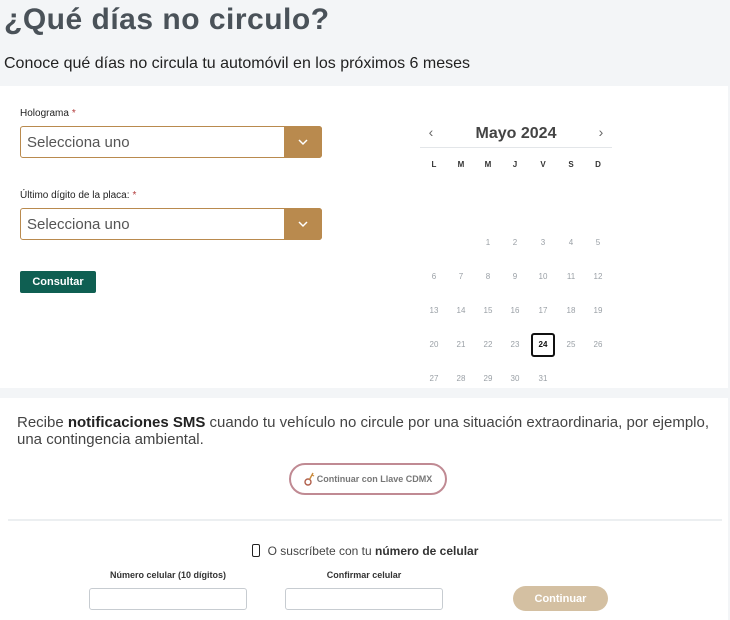 The width and height of the screenshot is (730, 620). Describe the element at coordinates (309, 479) in the screenshot. I see `key-icon` at that location.